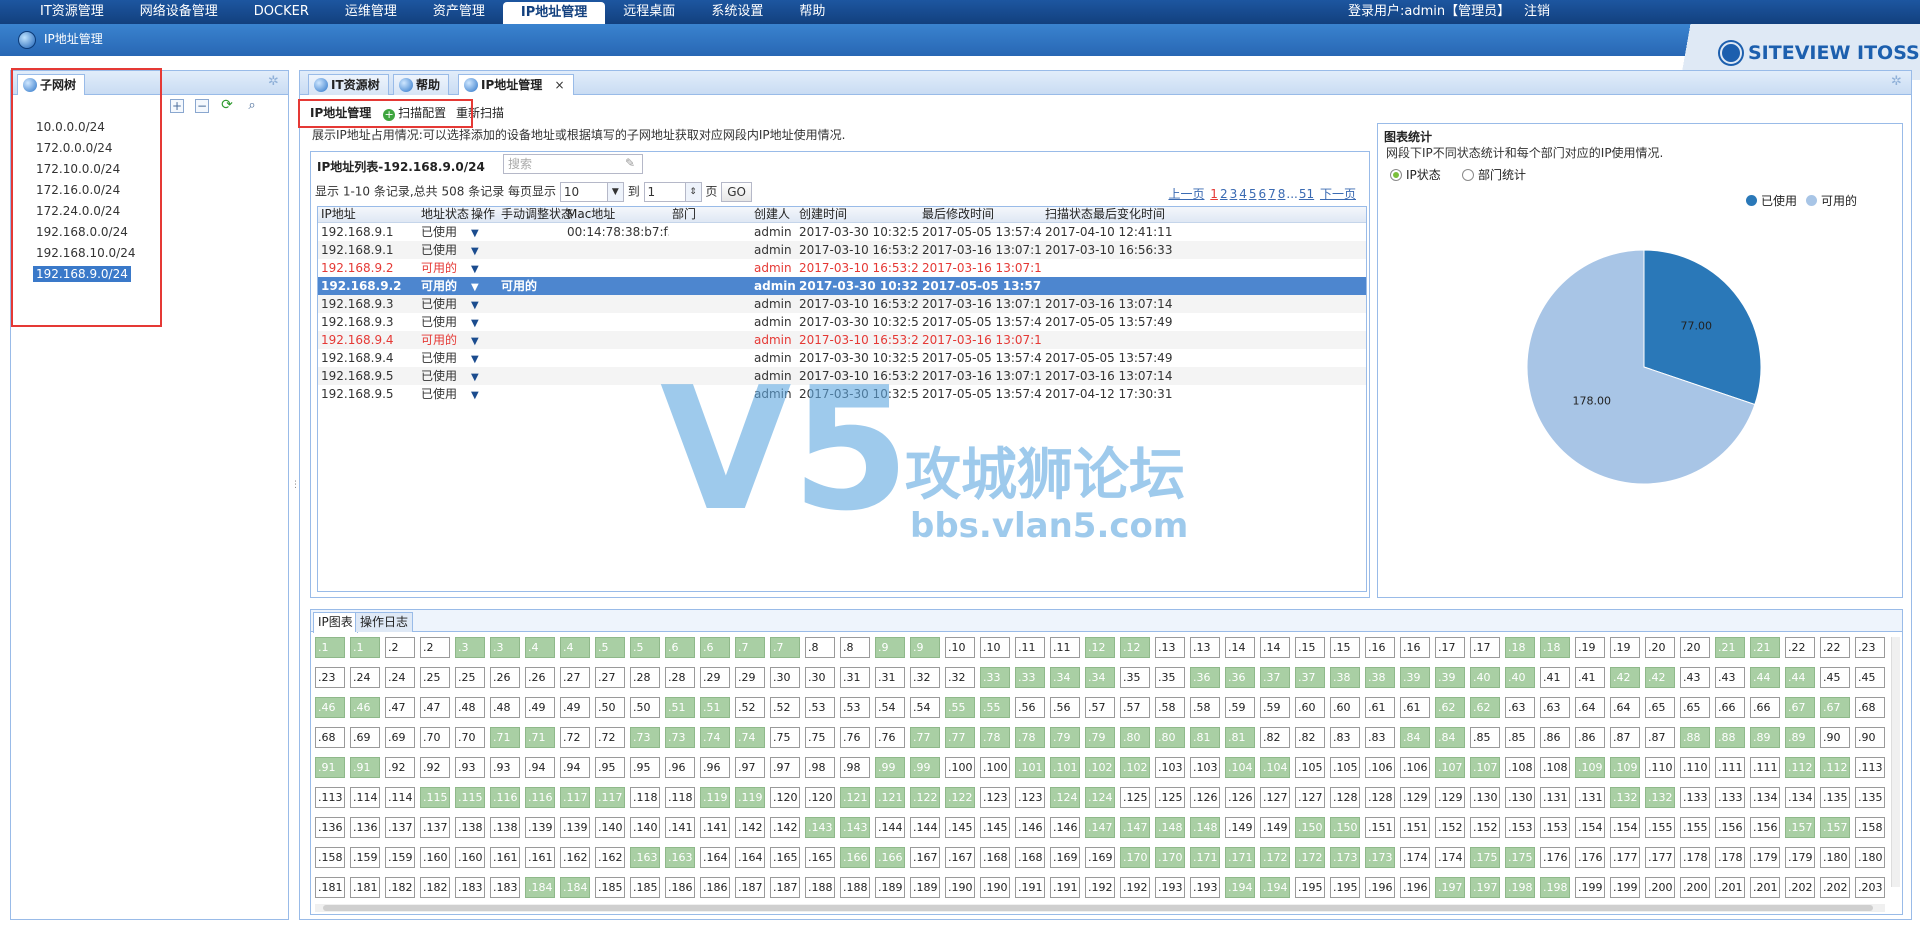  What do you see at coordinates (773, 214) in the screenshot?
I see `column-header: 创建人` at bounding box center [773, 214].